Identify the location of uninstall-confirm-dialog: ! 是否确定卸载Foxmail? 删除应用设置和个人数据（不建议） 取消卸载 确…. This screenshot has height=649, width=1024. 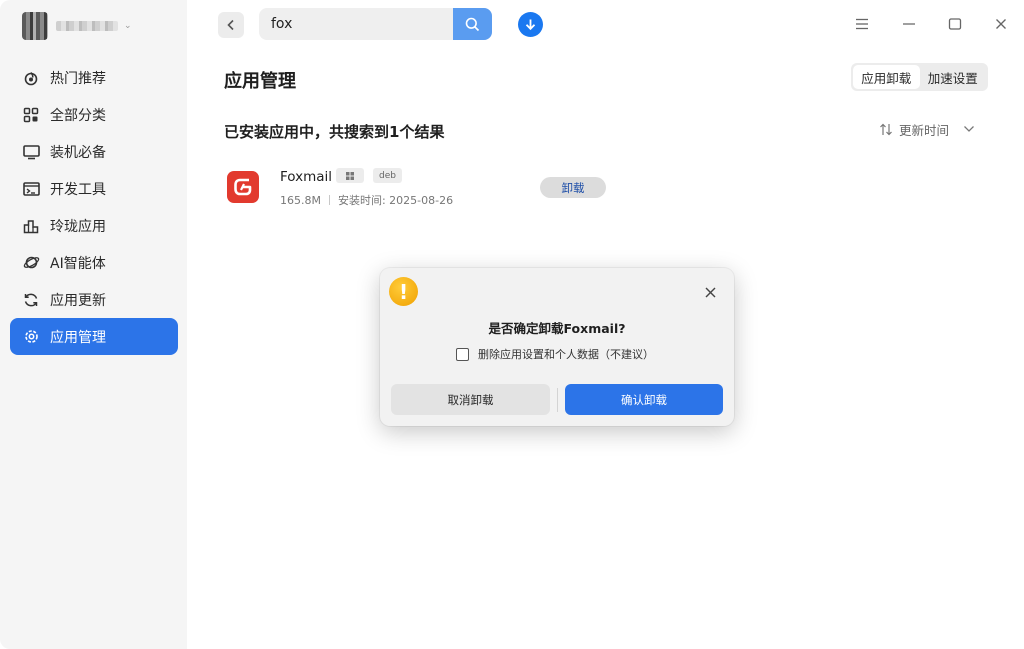
(557, 347).